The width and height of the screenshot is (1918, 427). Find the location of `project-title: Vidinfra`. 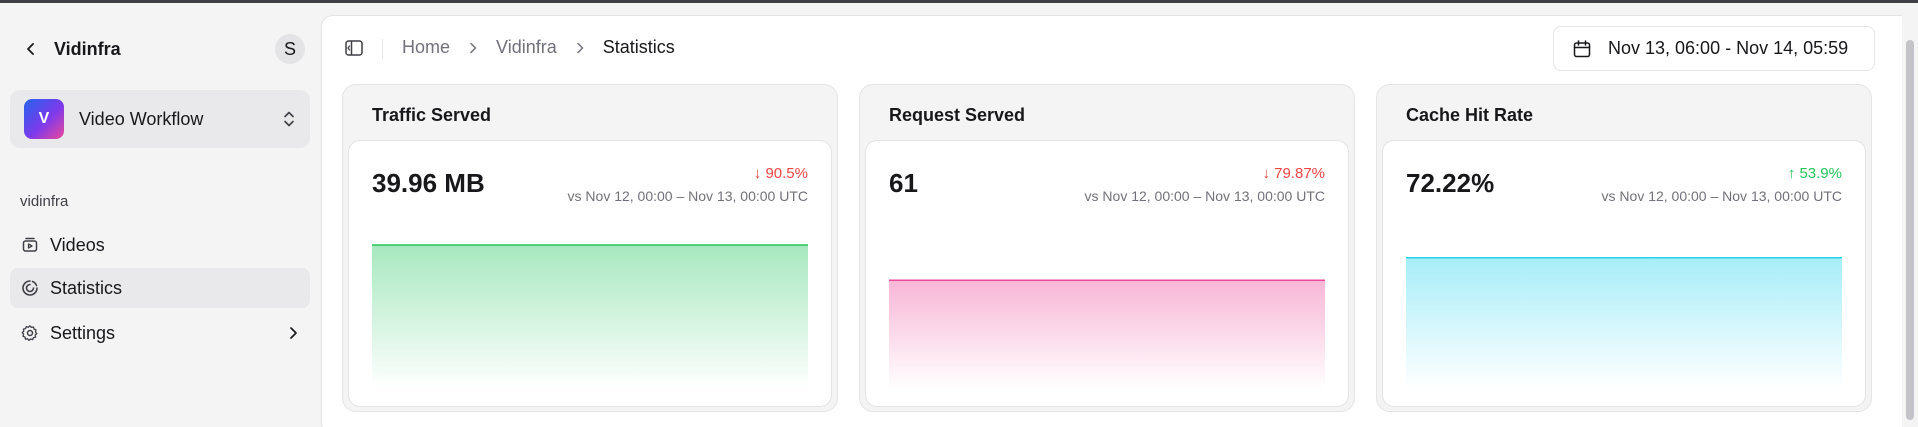

project-title: Vidinfra is located at coordinates (87, 48).